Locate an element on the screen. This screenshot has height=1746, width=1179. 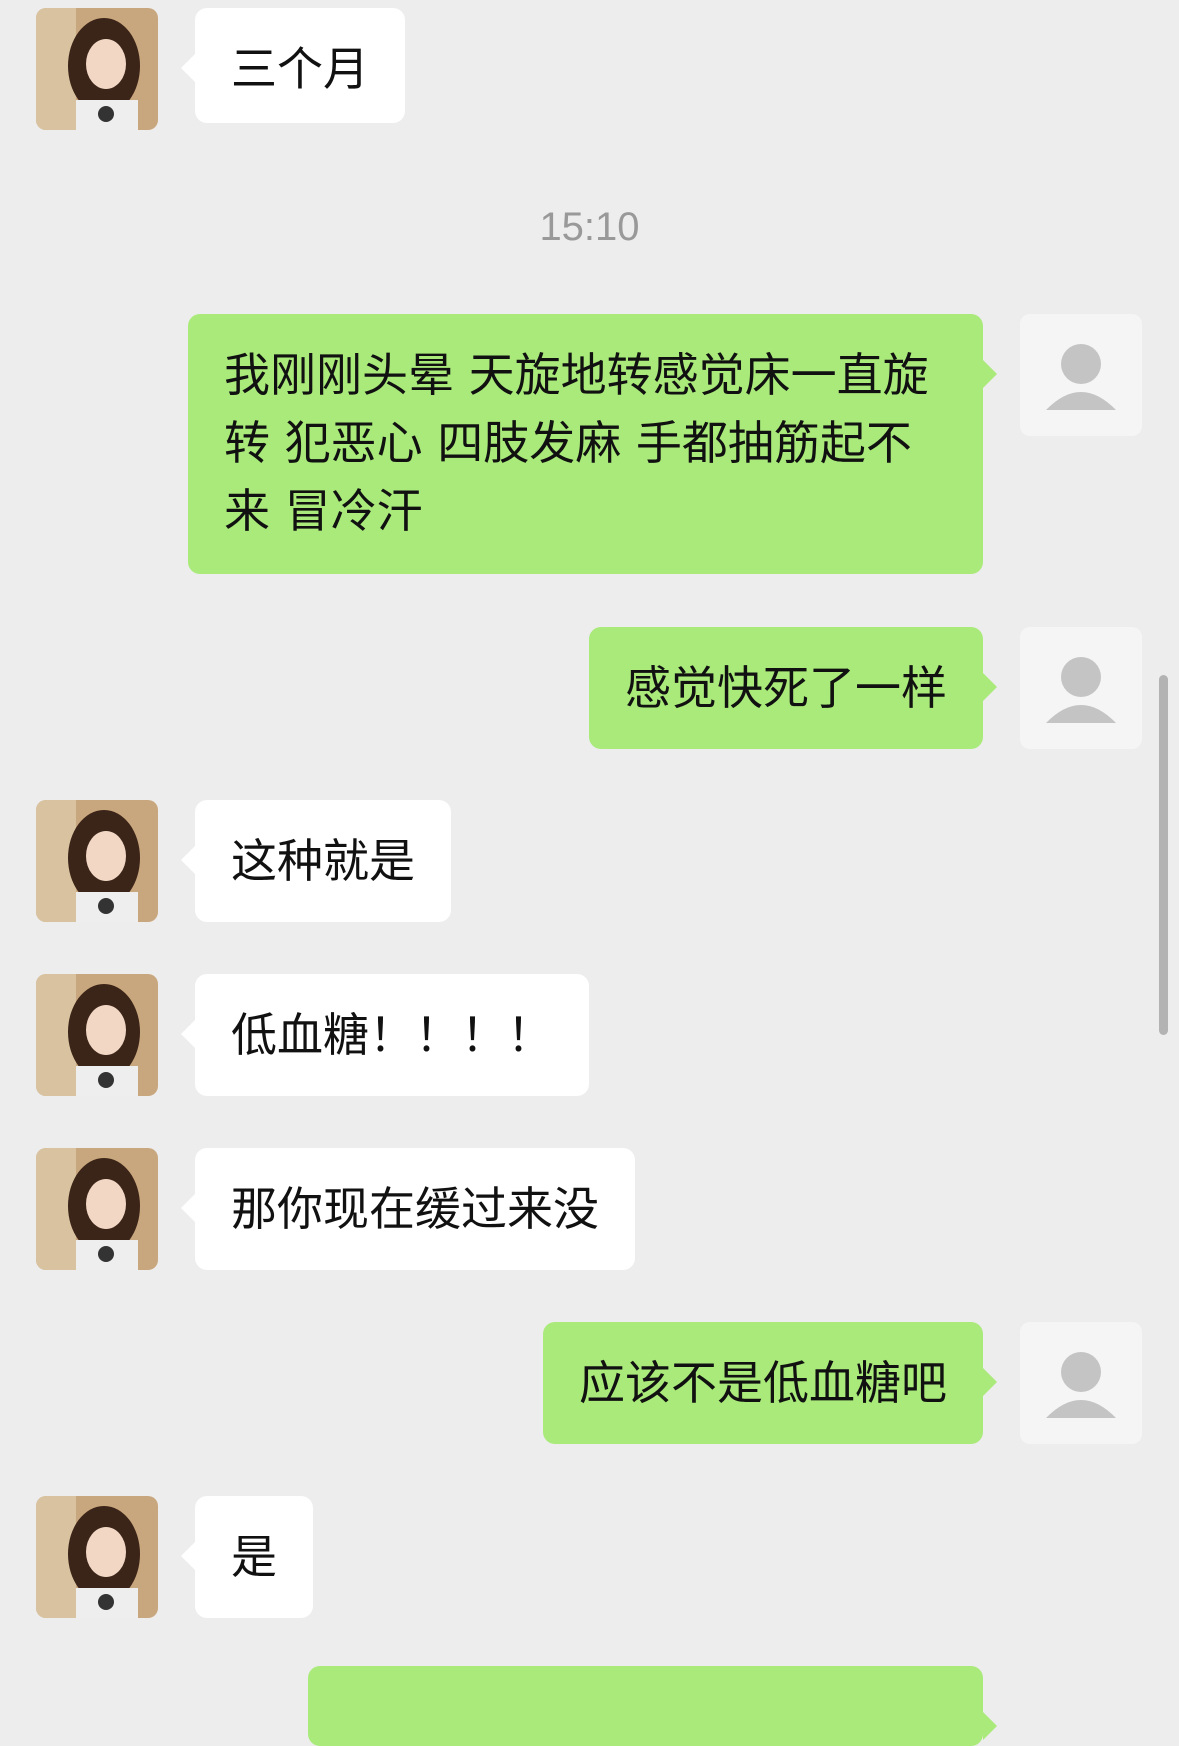
message-bubble: 我刚刚头晕 天旋地转感觉床一直旋转 犯恶心 四肢发麻 手都抽筋起不来 冒冷汗 is located at coordinates (592, 444).